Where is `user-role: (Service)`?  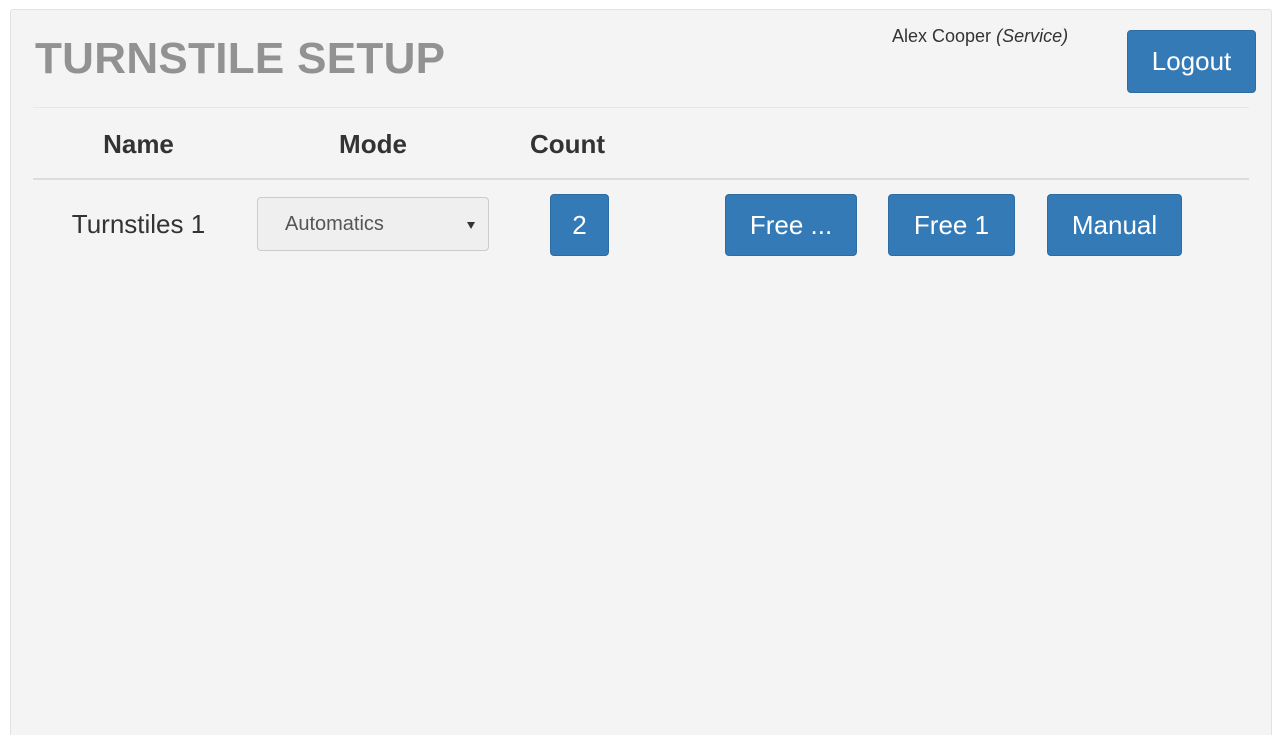 user-role: (Service) is located at coordinates (1032, 36).